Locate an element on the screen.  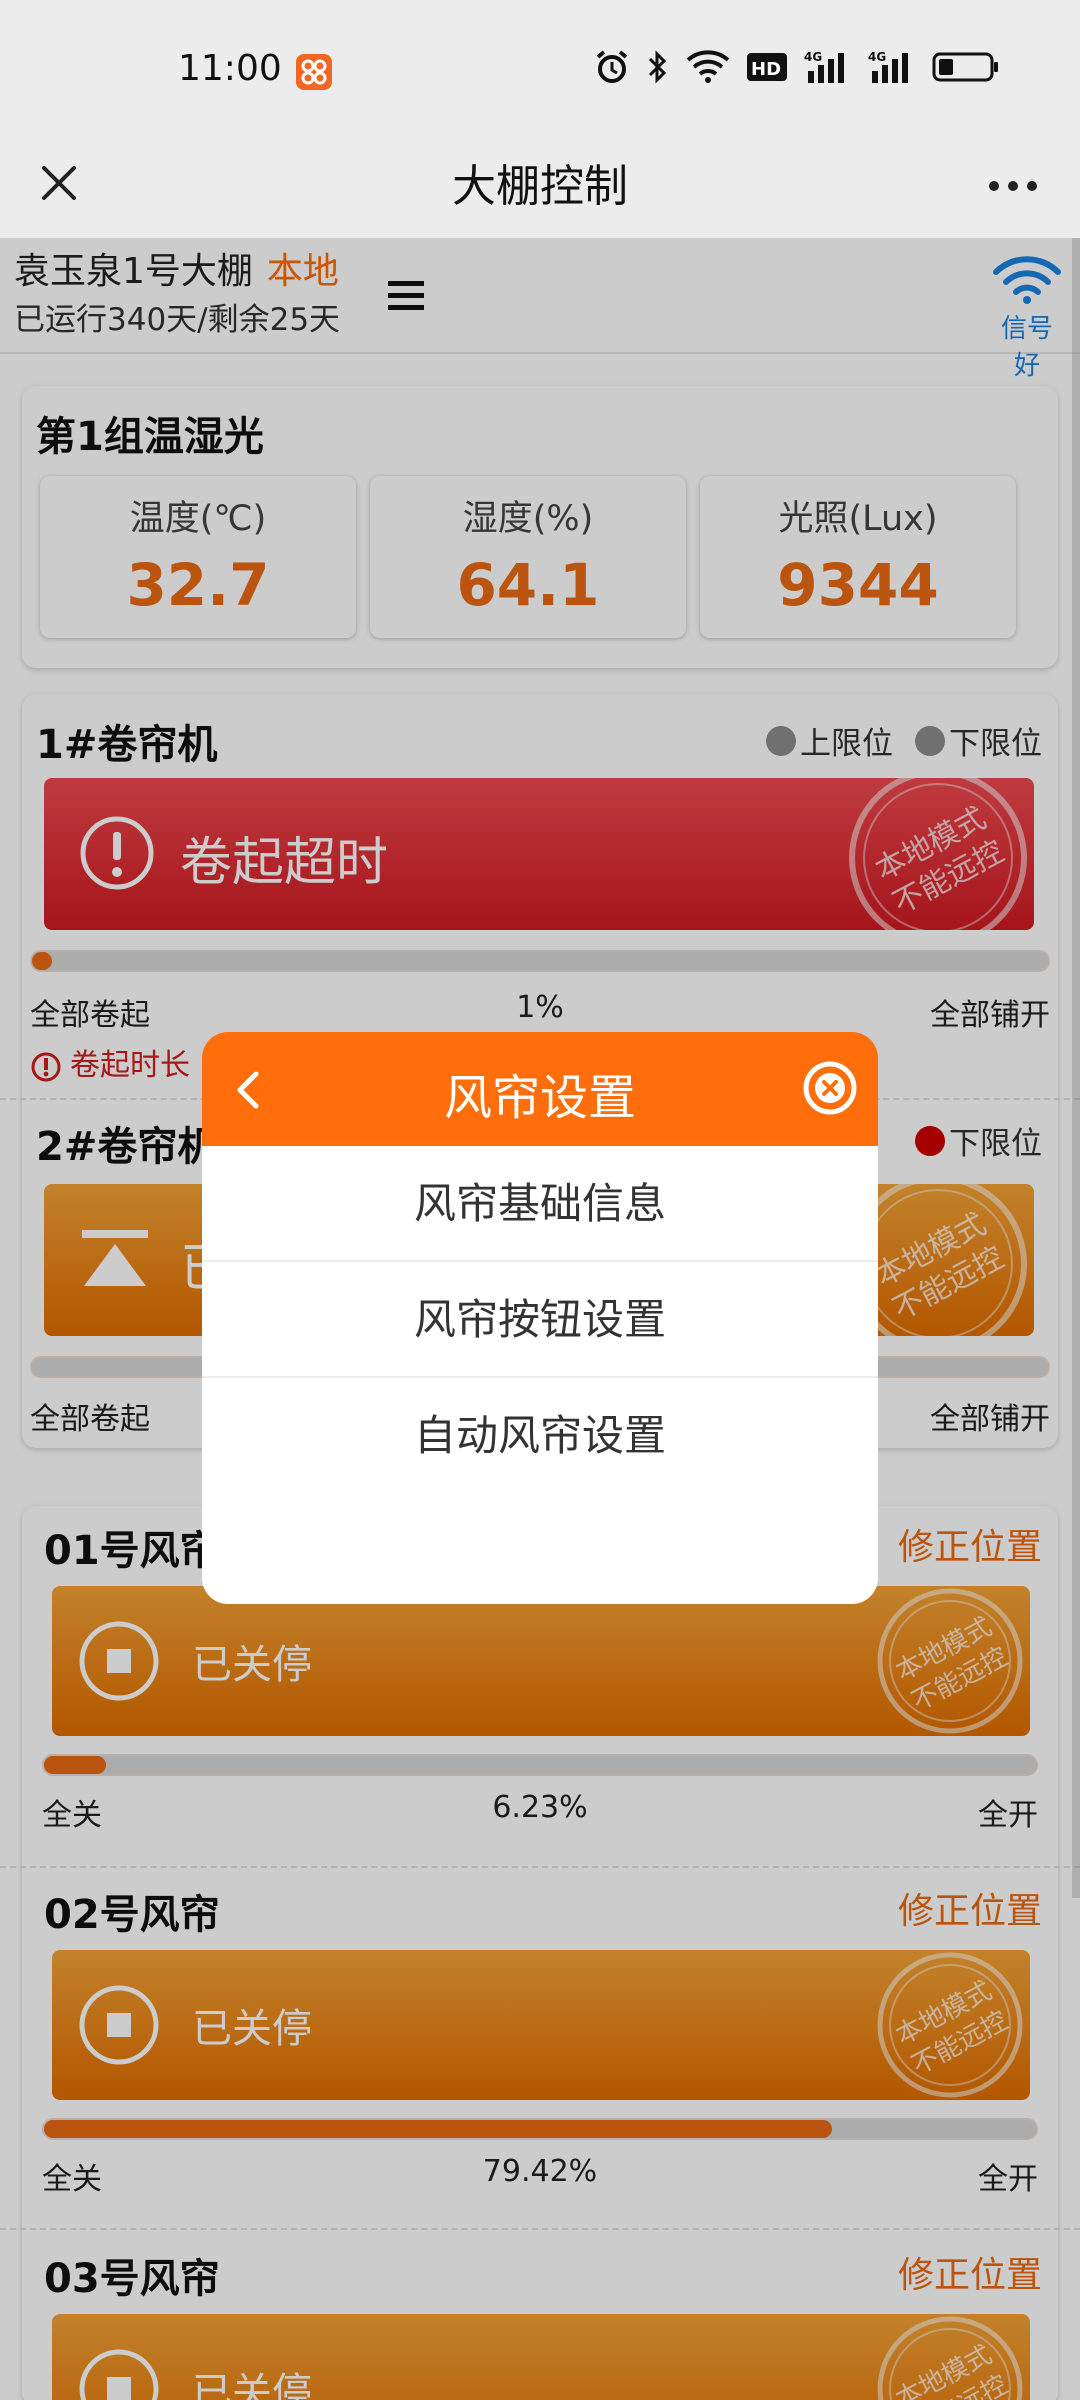
hd-icon: HD is located at coordinates (767, 67).